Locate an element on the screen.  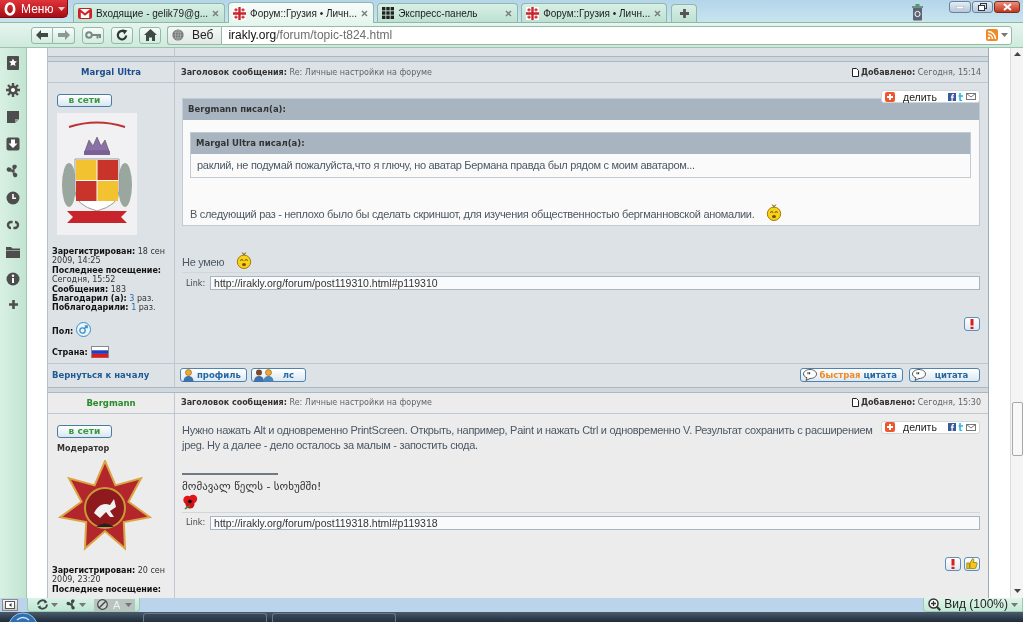
address-field: irakly.org/forum/topic-t824.html is located at coordinates (616, 35).